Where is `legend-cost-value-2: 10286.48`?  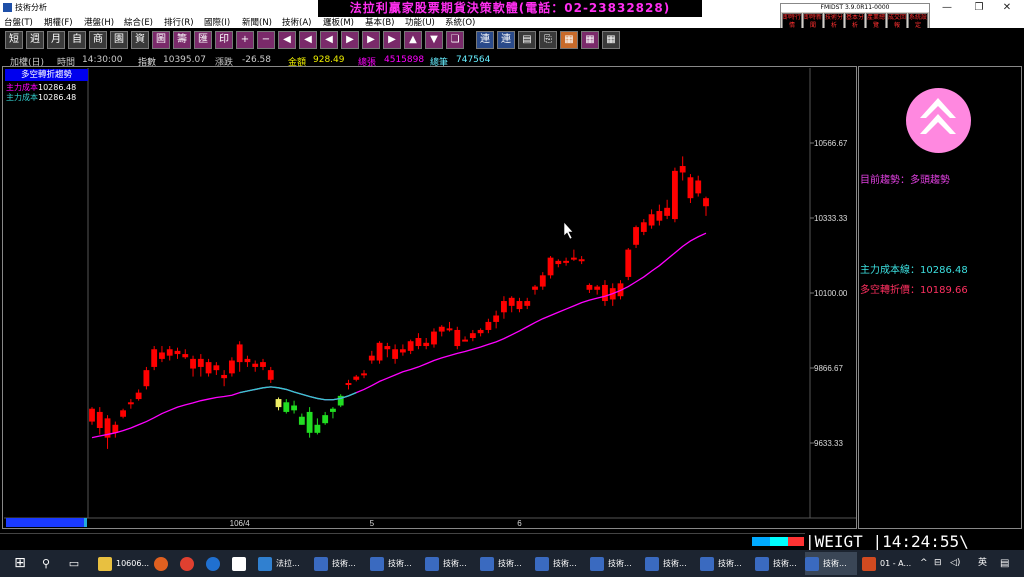
legend-cost-value-2: 10286.48 is located at coordinates (57, 97).